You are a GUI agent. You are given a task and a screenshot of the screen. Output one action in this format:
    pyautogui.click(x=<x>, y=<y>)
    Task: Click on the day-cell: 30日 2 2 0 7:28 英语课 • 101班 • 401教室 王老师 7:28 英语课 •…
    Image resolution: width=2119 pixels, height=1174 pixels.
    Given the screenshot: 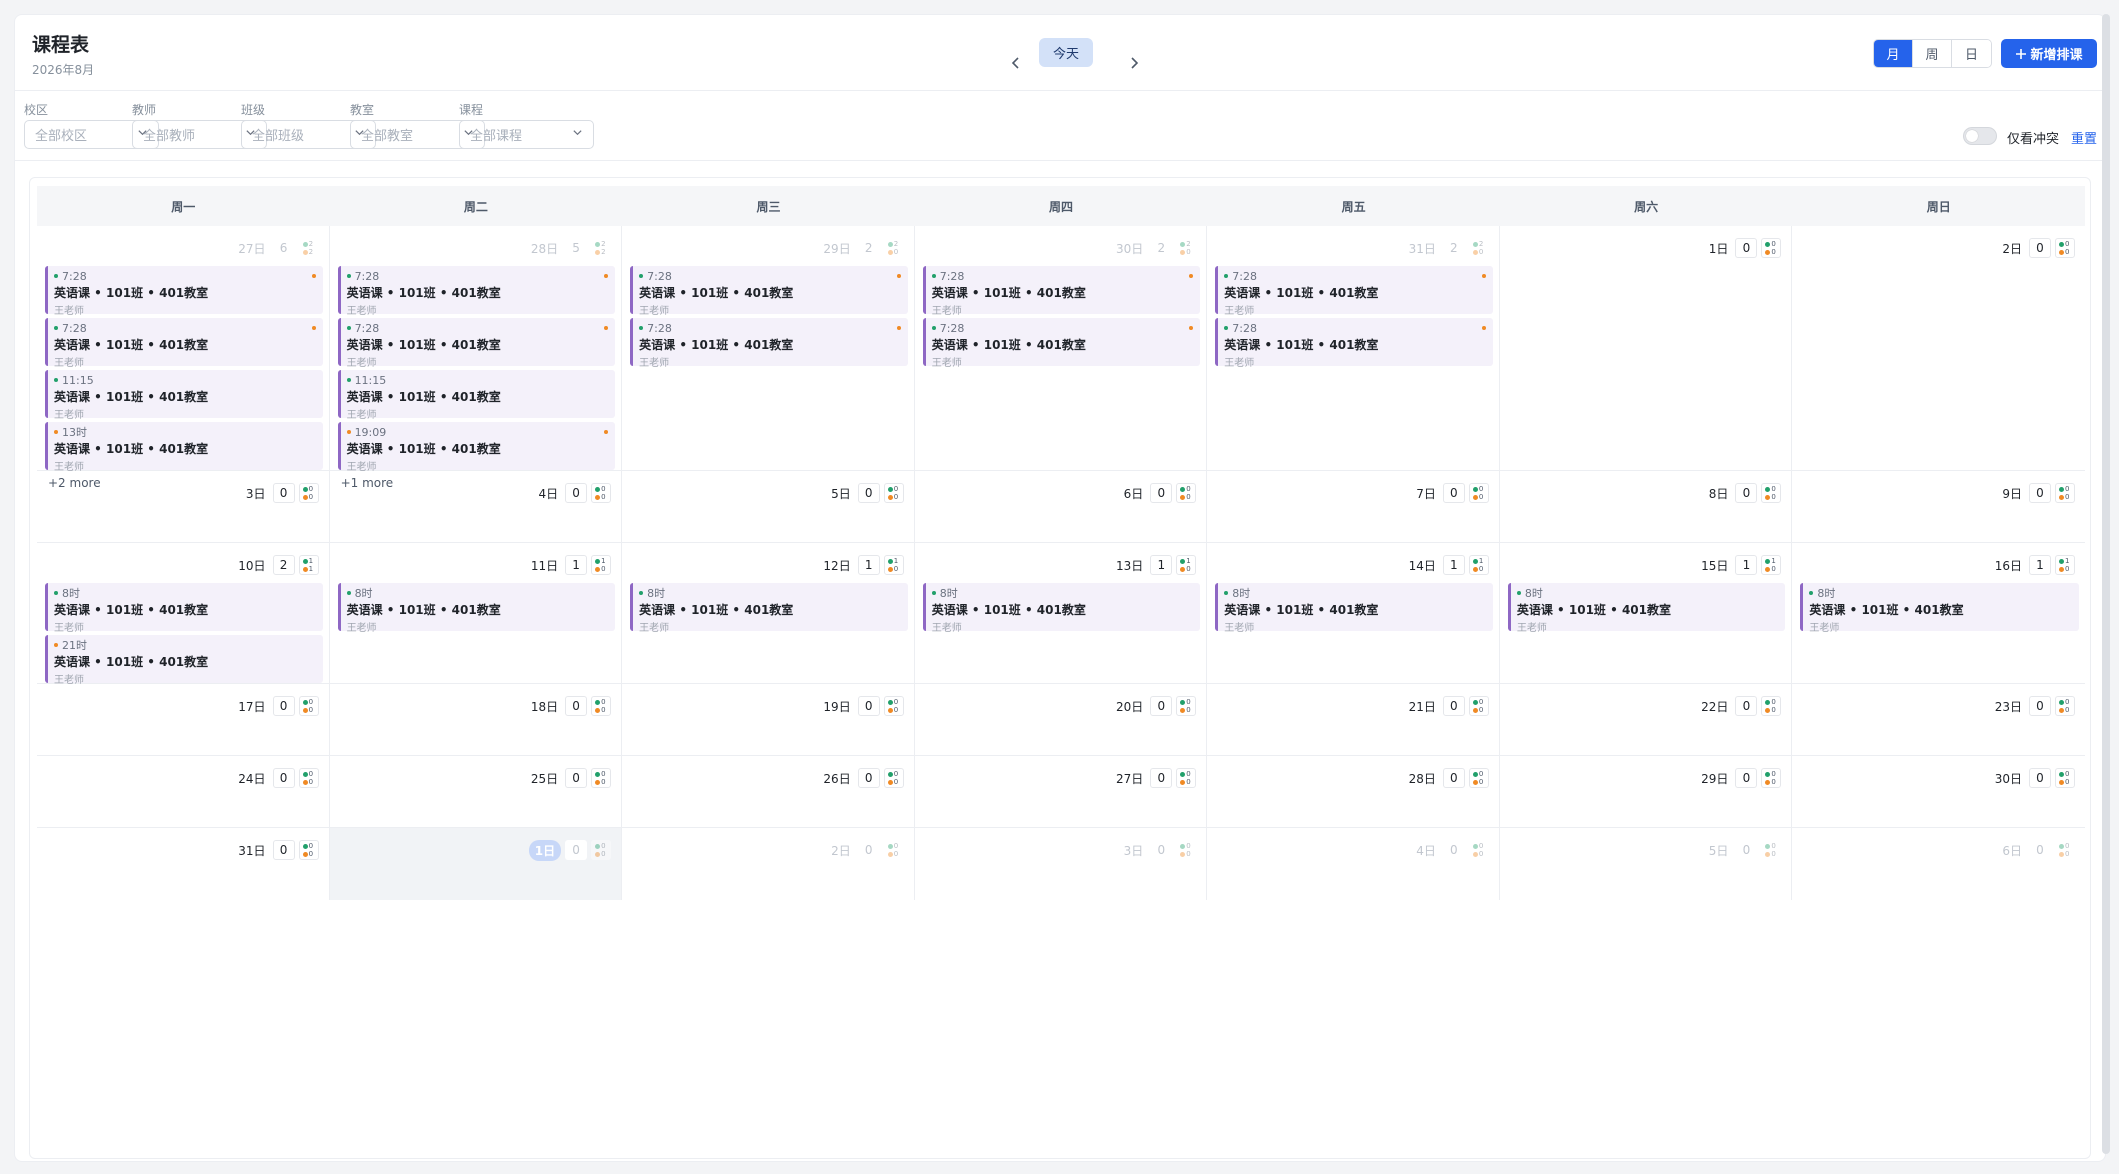 What is the action you would take?
    pyautogui.click(x=1061, y=348)
    